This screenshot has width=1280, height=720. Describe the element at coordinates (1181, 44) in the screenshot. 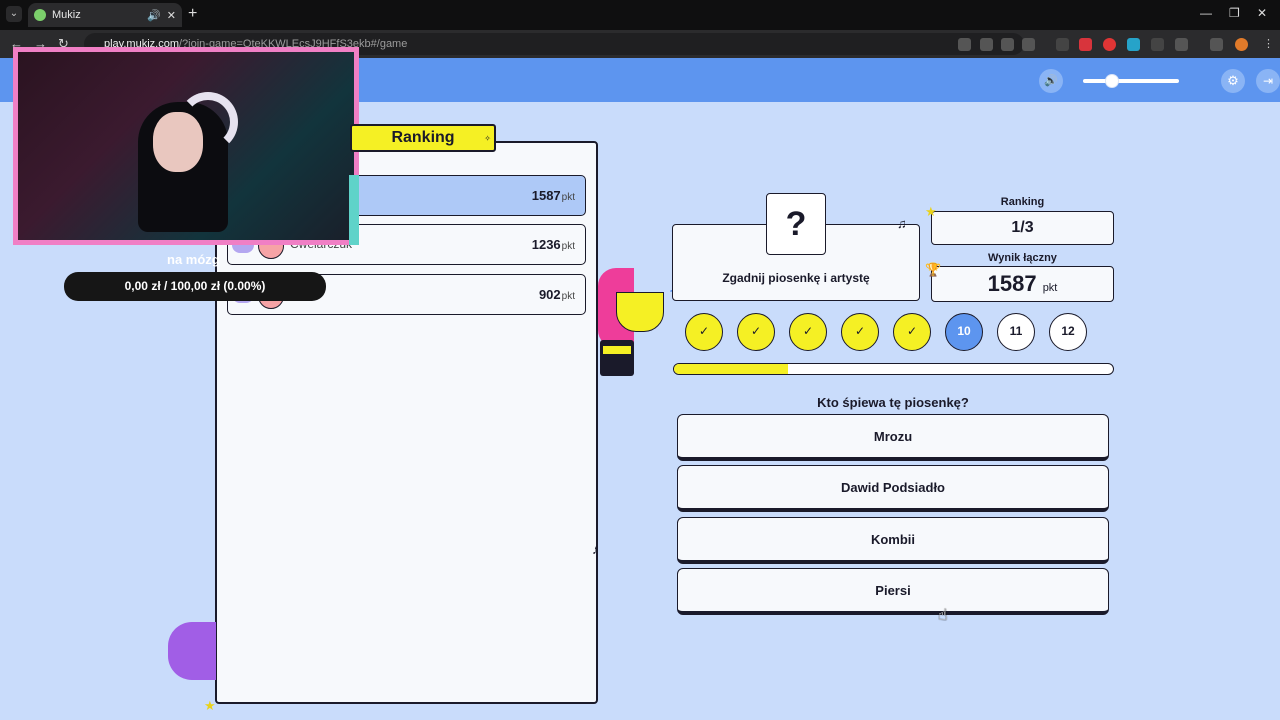

I see `puzzle-icon` at that location.